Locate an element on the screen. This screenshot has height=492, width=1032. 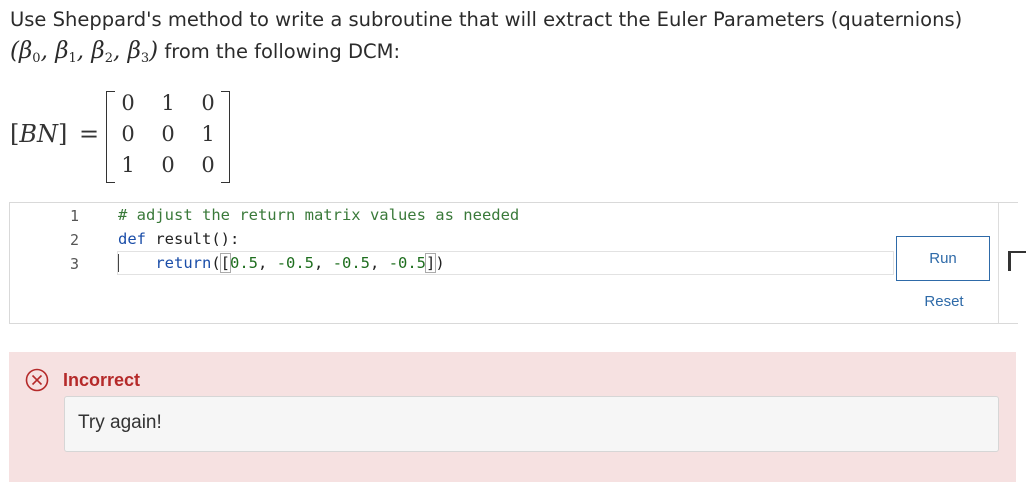
code-keyword: def is located at coordinates (132, 239).